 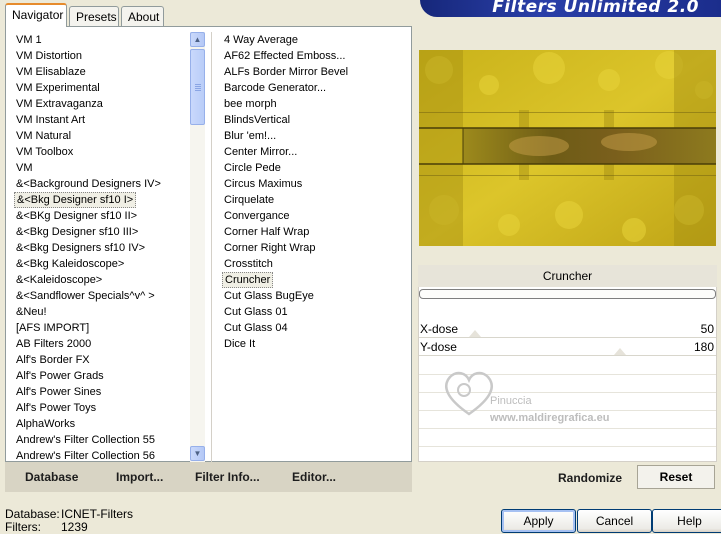 I want to click on filter-list-item: Cut Glass 01, so click(x=314, y=312).